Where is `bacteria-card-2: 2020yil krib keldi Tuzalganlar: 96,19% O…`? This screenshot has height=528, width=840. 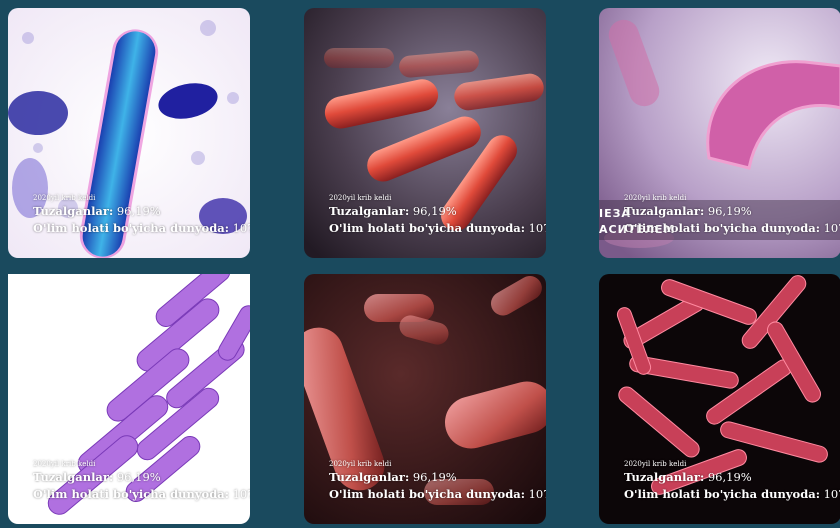
bacteria-card-2: 2020yil krib keldi Tuzalganlar: 96,19% O… is located at coordinates (425, 133).